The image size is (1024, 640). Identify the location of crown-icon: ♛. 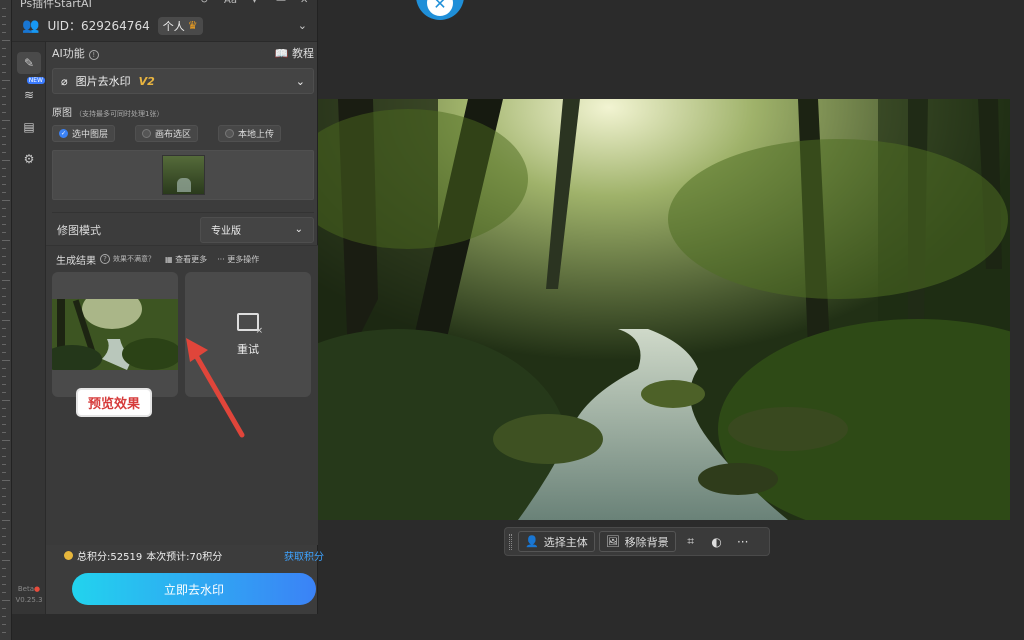
(192, 25).